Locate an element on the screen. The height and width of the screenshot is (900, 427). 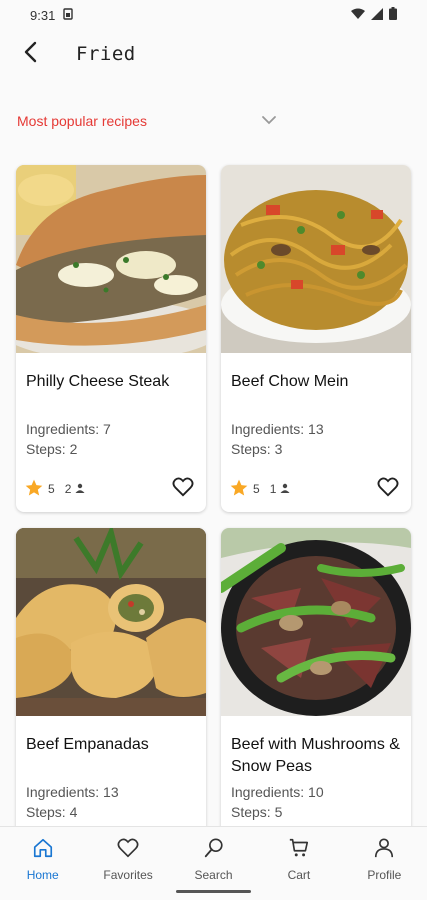
home-icon is located at coordinates (43, 850).